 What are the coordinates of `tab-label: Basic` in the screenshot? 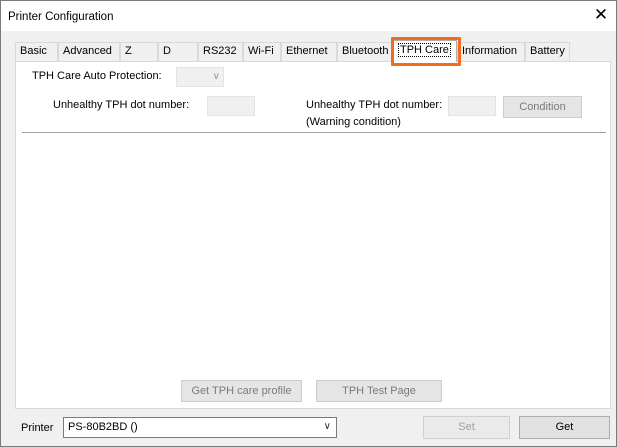 It's located at (33, 51).